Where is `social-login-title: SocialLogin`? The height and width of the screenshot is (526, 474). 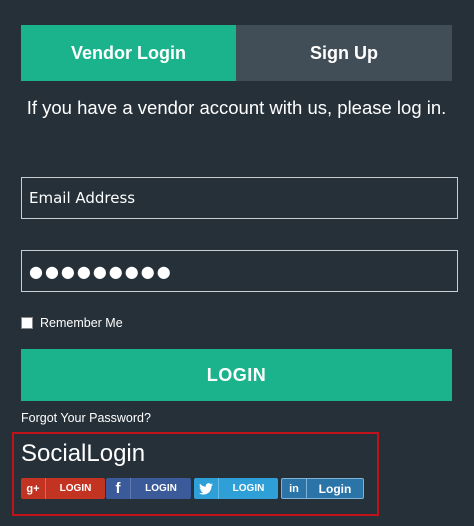 social-login-title: SocialLogin is located at coordinates (83, 453).